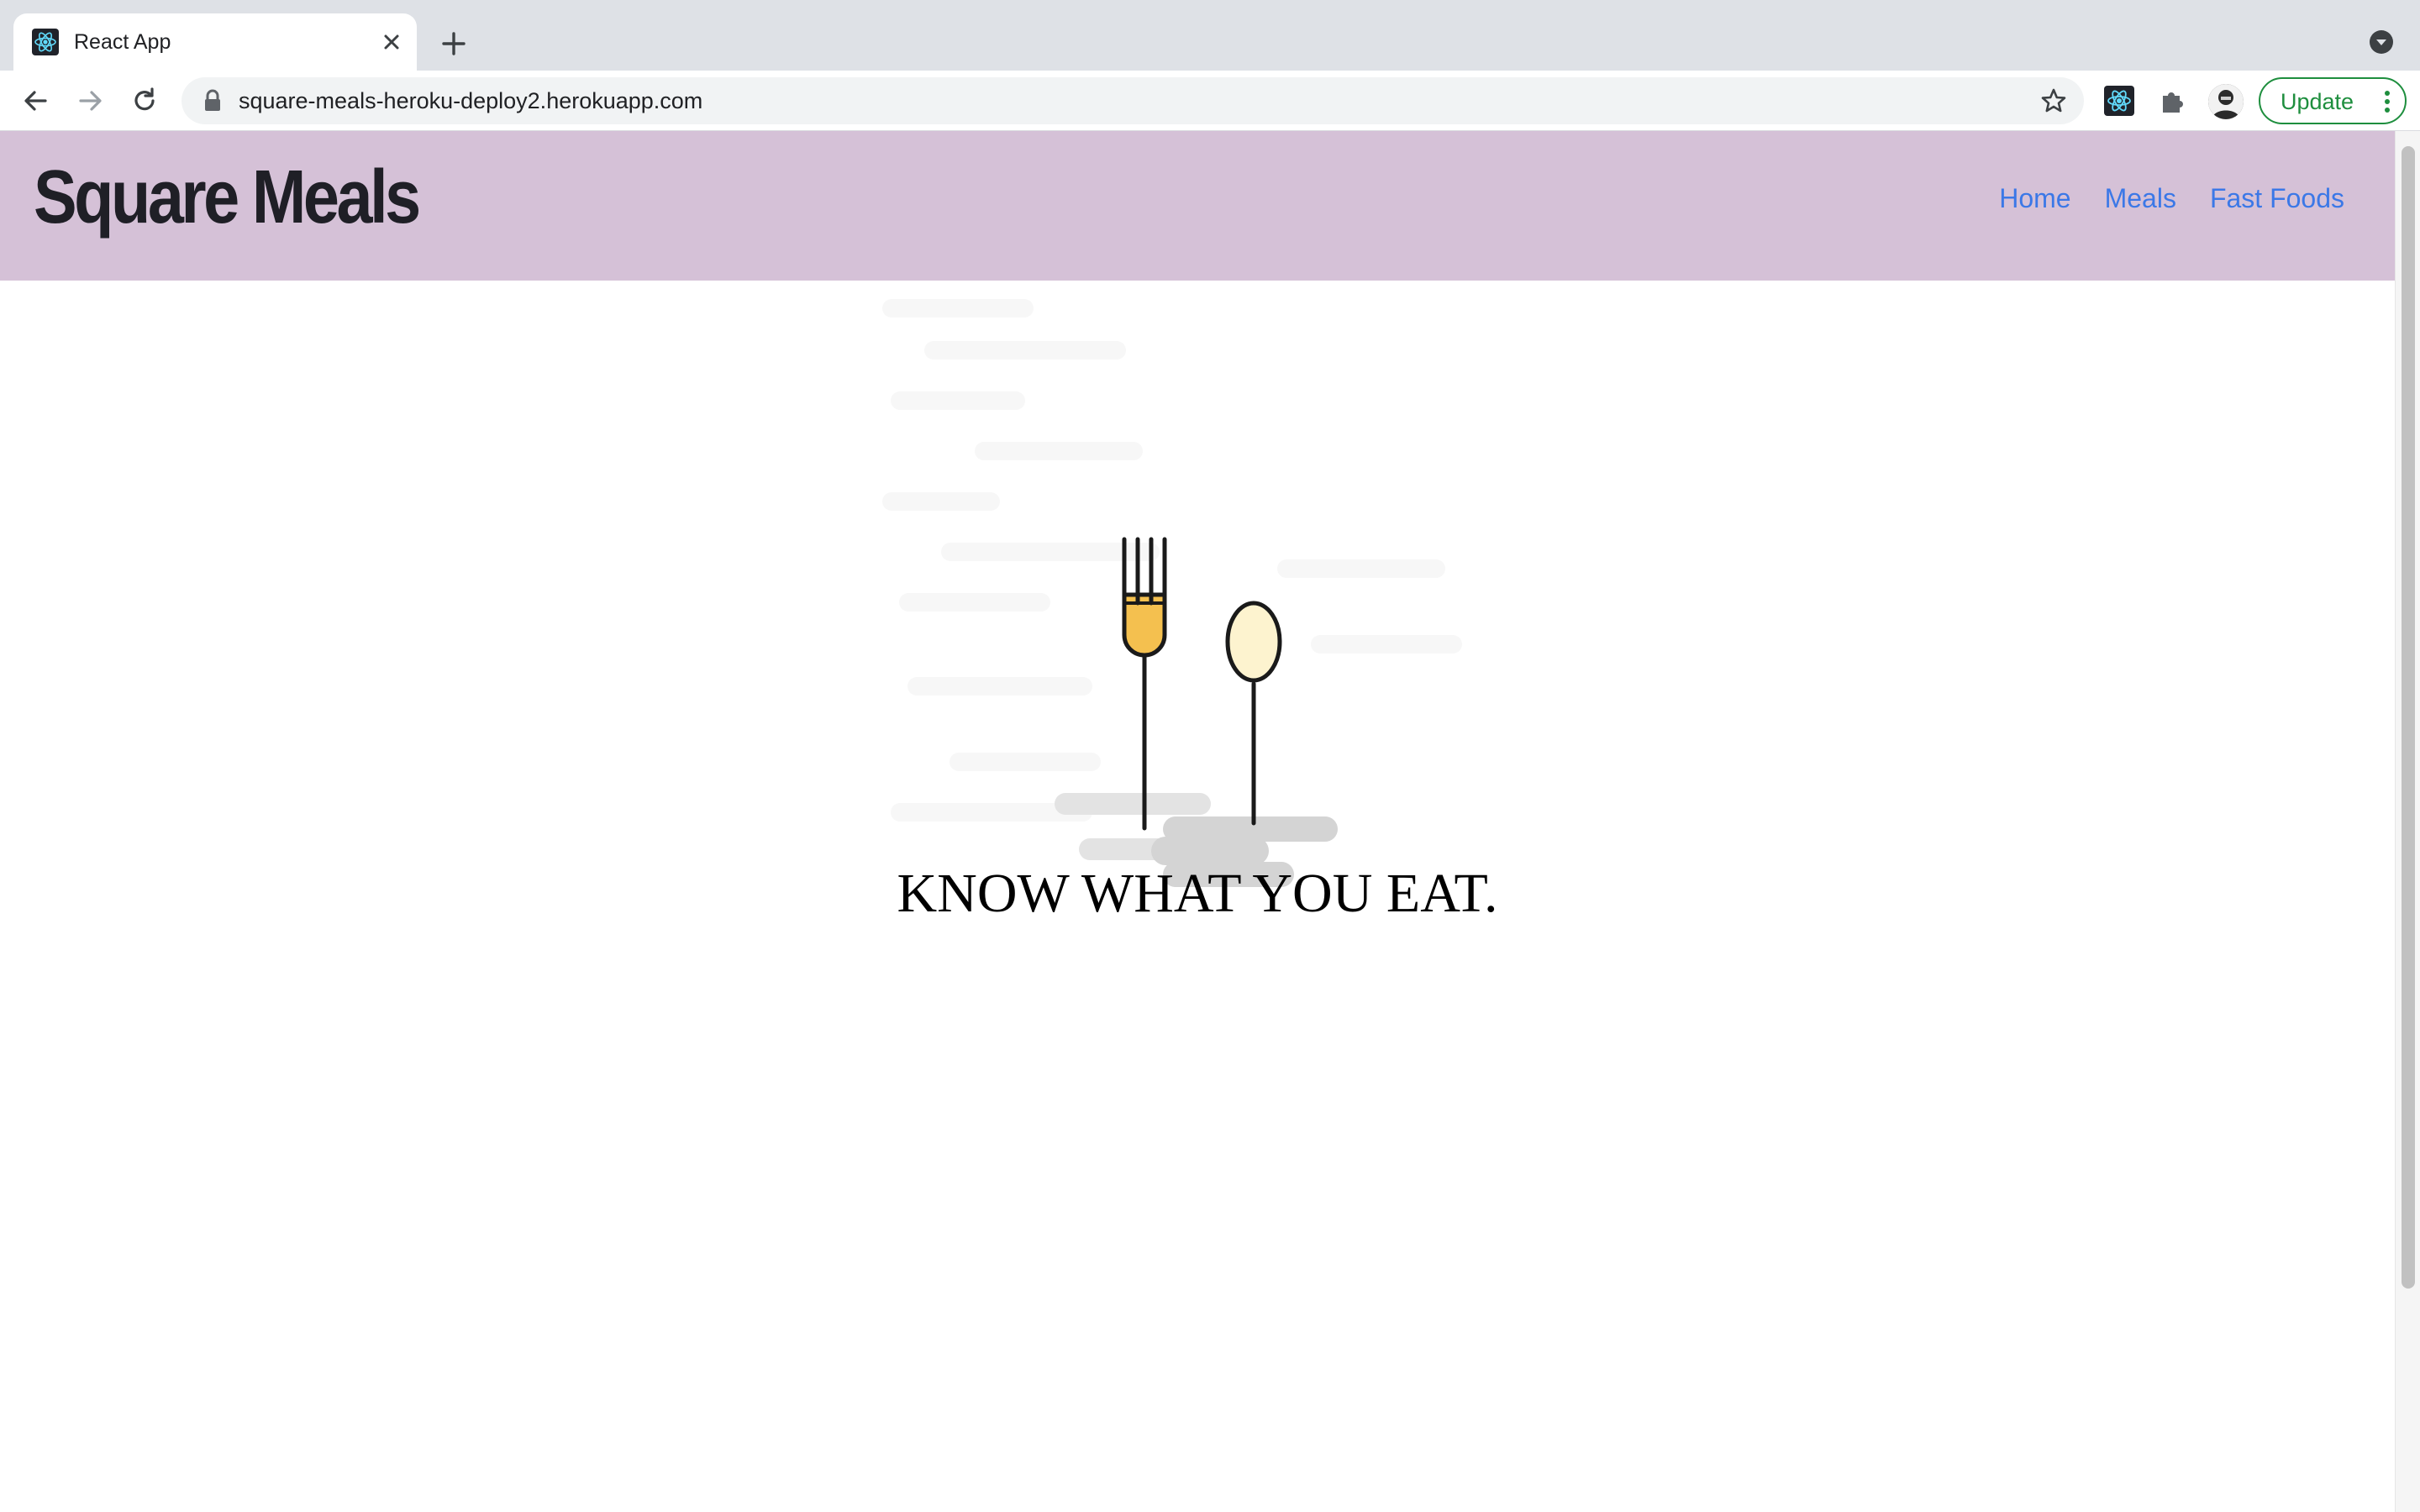 The height and width of the screenshot is (1512, 2420). Describe the element at coordinates (2408, 717) in the screenshot. I see `scrollbar-thumb` at that location.